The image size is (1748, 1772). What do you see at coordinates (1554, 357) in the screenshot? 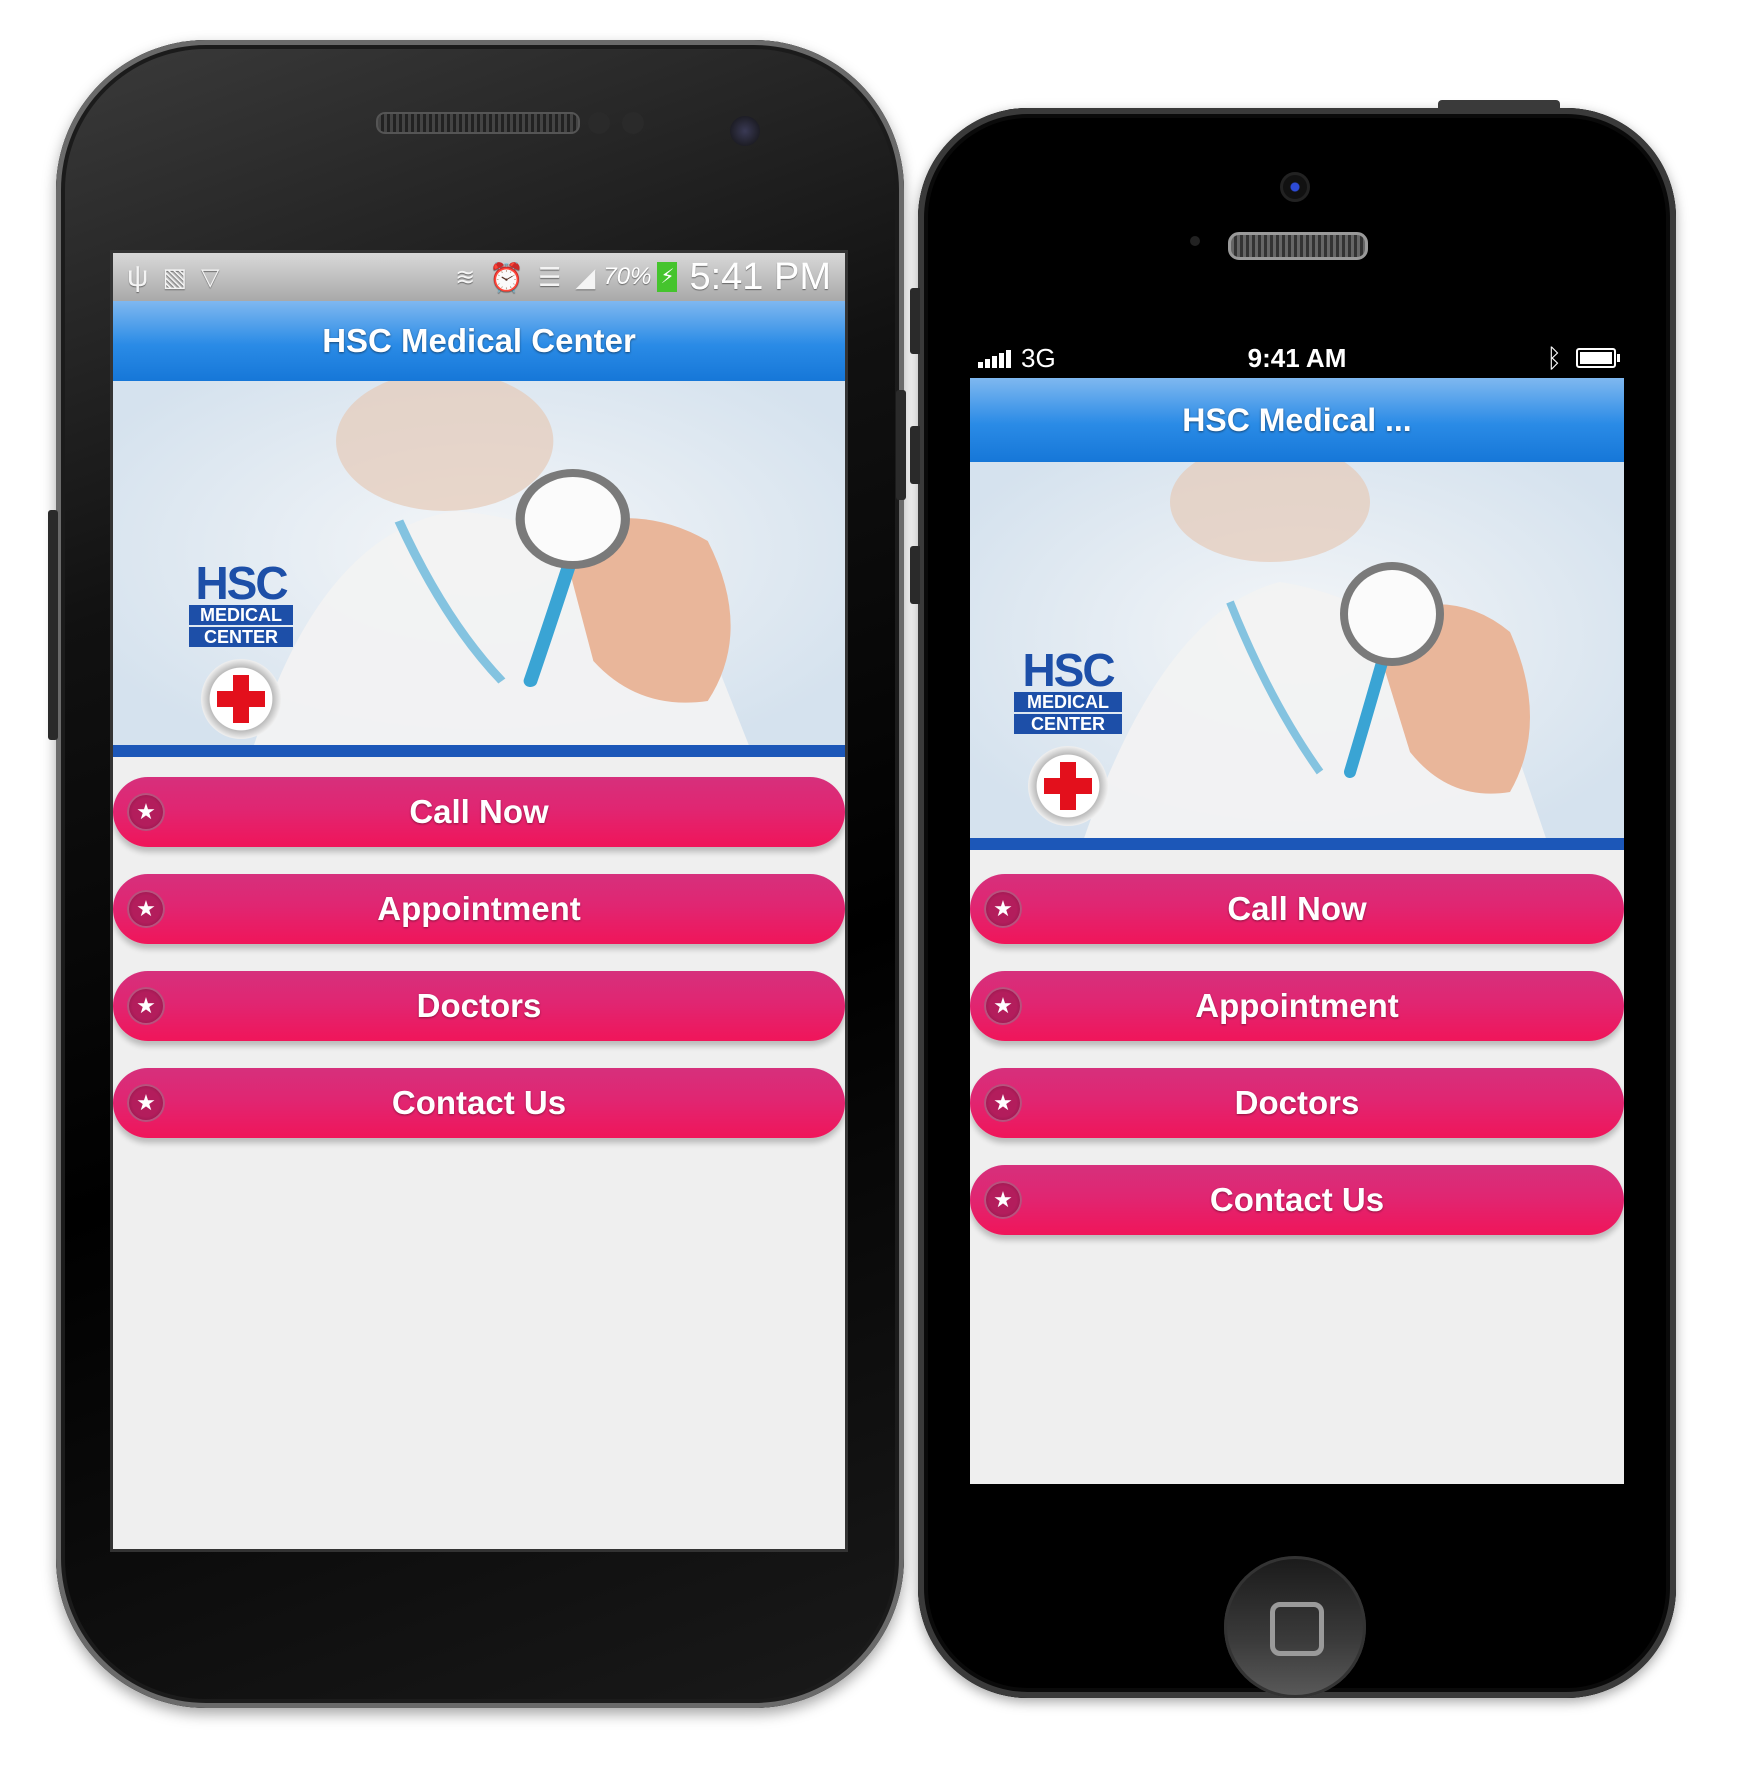
I see `bluetooth-icon: ᛒ` at bounding box center [1554, 357].